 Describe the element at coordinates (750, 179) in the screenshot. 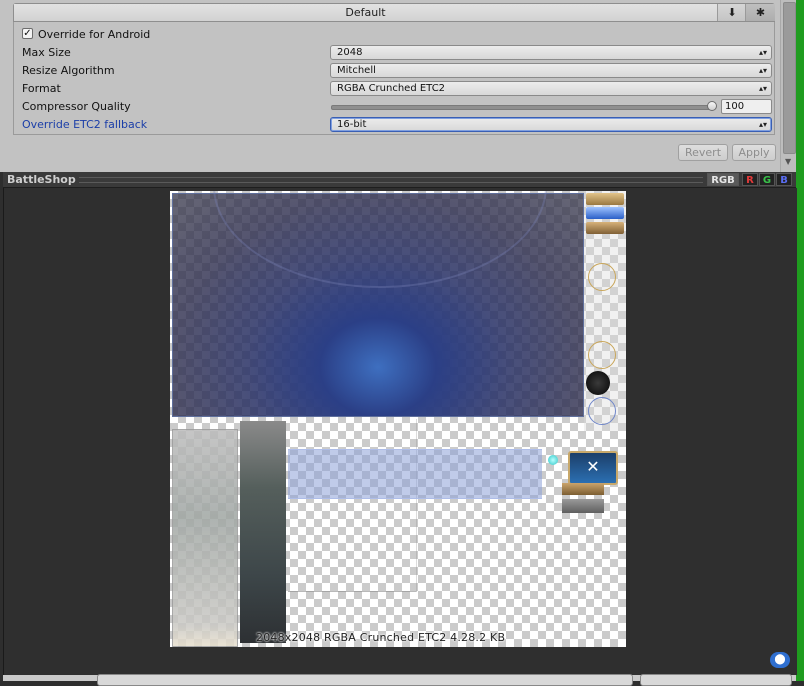

I see `channel-r-toggle: R` at that location.